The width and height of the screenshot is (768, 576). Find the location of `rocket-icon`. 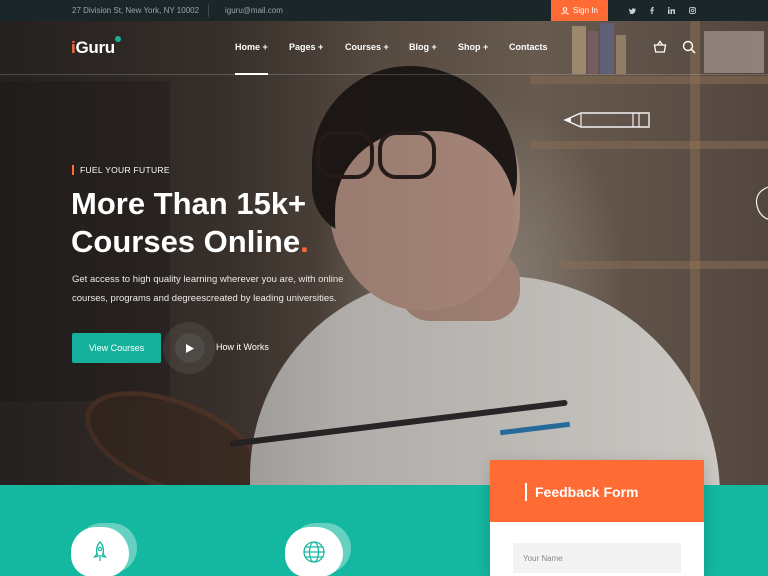

rocket-icon is located at coordinates (100, 551).